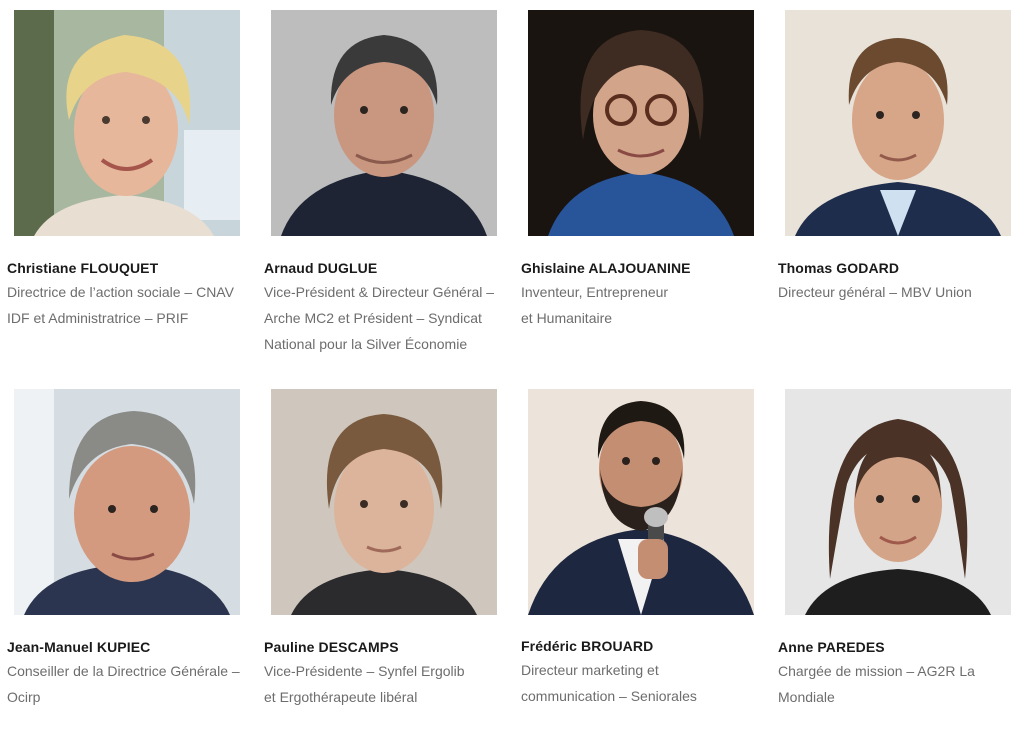 The image size is (1024, 730). I want to click on description-line: Vice-Président & Directeur Général –, so click(379, 292).